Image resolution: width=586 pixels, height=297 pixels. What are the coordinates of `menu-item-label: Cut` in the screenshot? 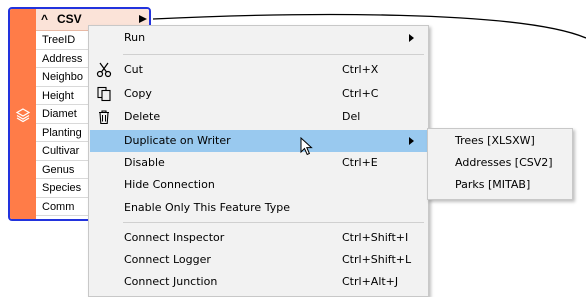 It's located at (133, 69).